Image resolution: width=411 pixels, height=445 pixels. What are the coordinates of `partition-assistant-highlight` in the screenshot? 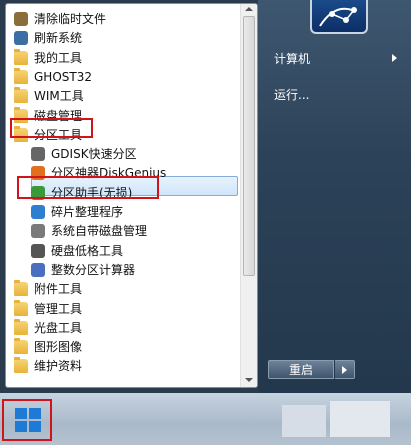 It's located at (88, 187).